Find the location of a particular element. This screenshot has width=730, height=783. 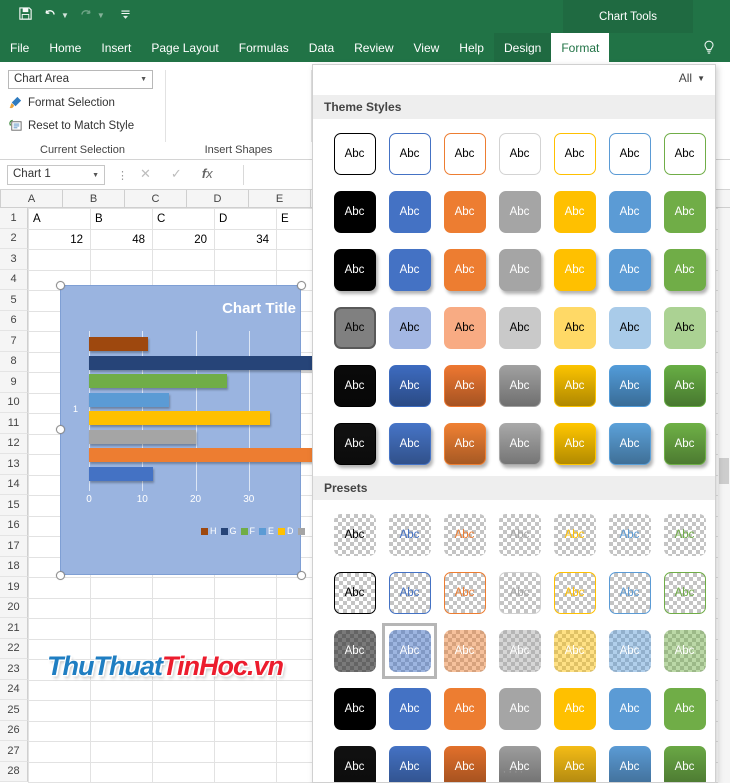

shape-style-gradient-shadow-lightblue: Abc is located at coordinates (629, 444).